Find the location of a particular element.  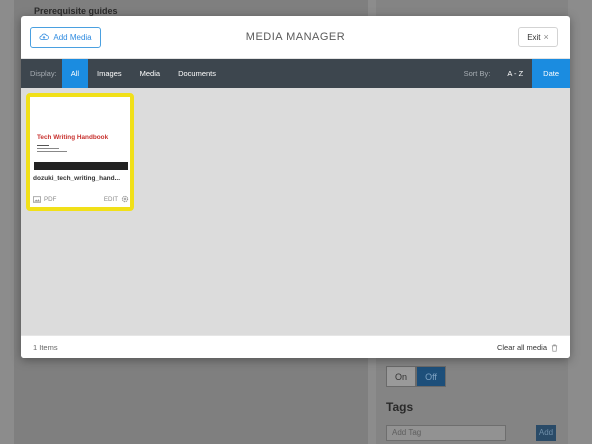

gear-icon is located at coordinates (125, 199).